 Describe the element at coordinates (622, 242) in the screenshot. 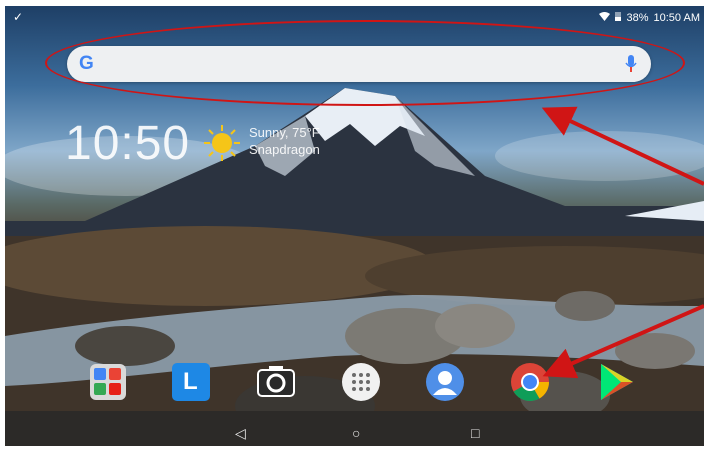

I see `annotation-arrows` at that location.